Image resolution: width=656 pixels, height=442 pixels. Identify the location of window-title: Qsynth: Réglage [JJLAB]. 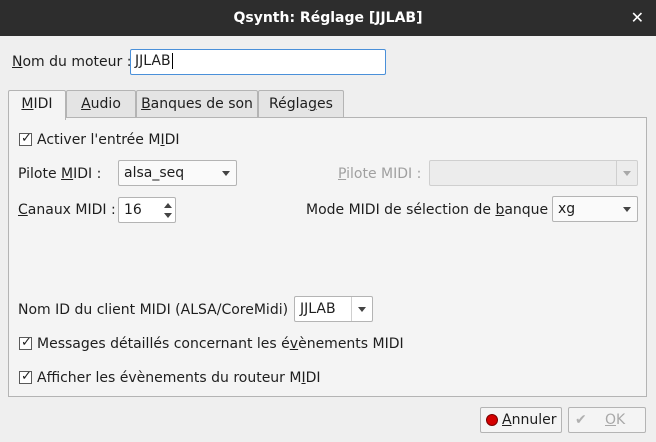
(328, 18).